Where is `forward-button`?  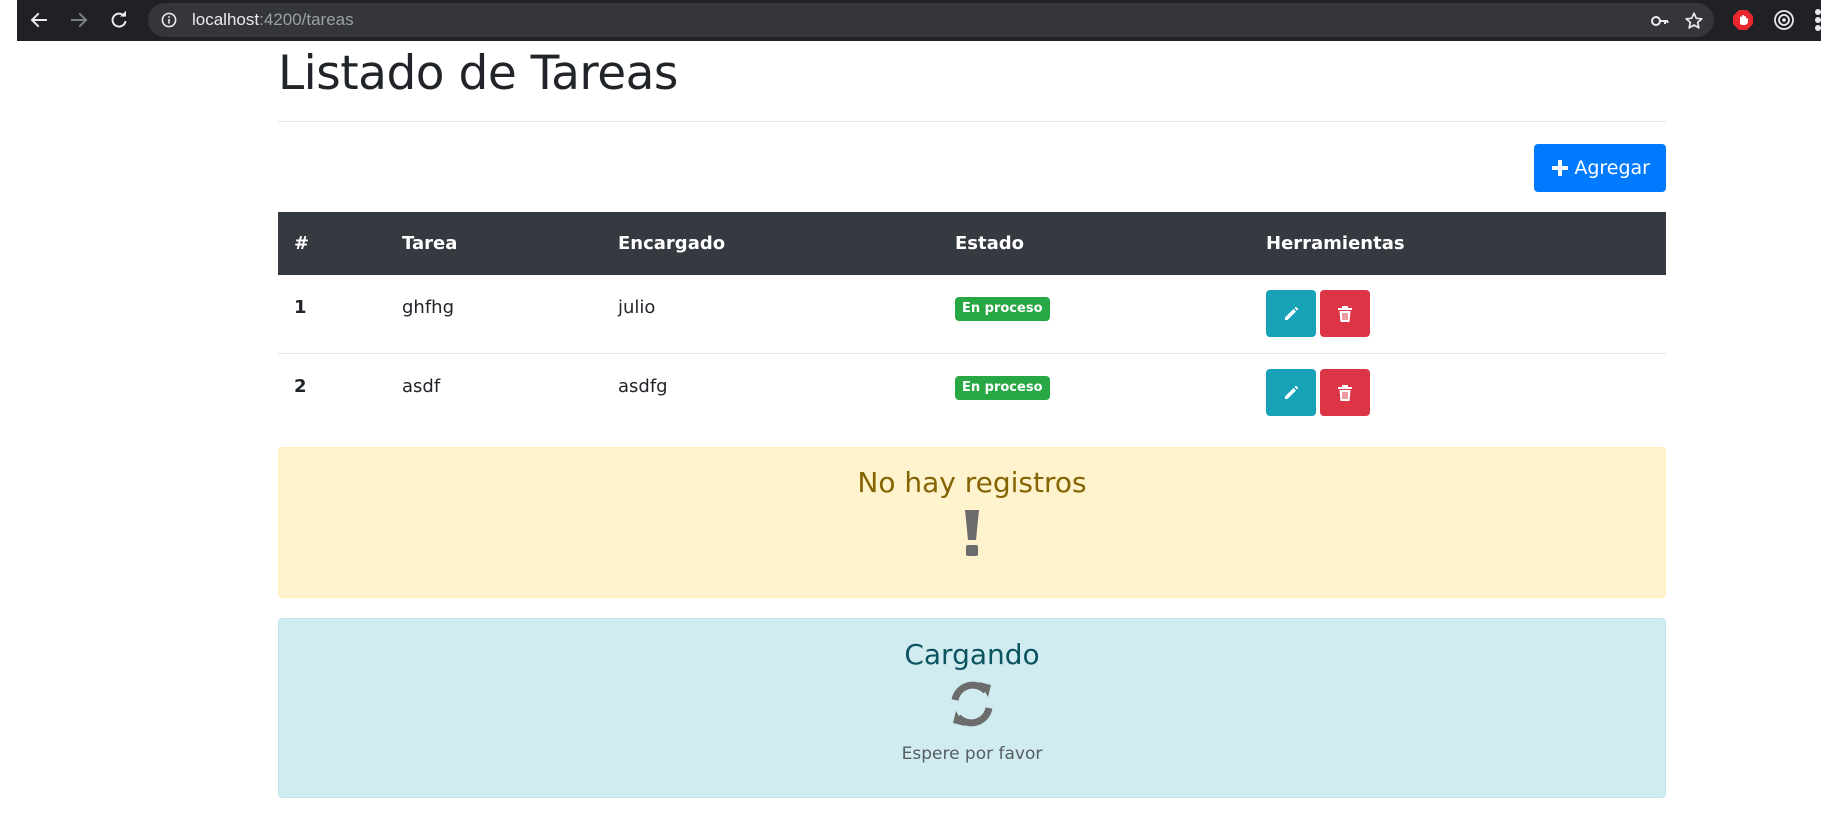
forward-button is located at coordinates (79, 20).